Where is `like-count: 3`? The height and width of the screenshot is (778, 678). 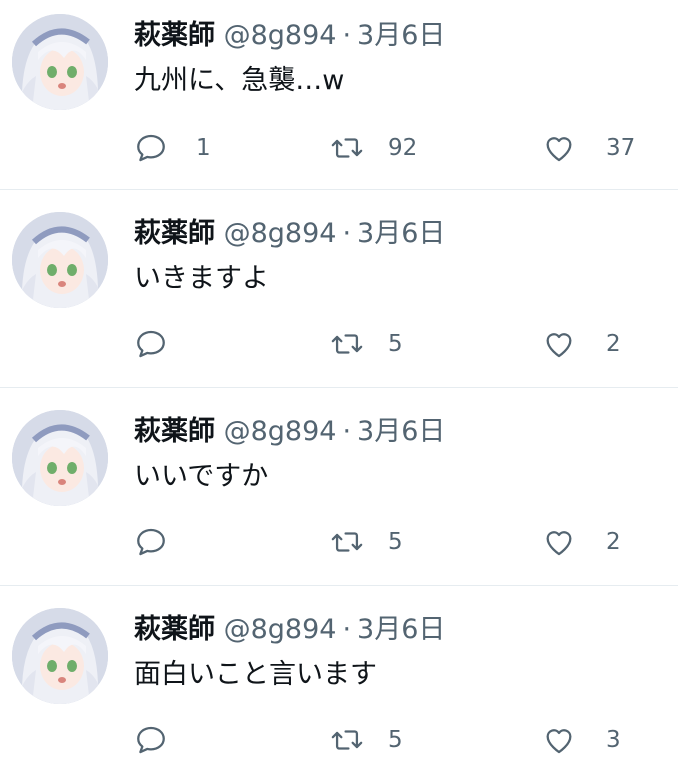
like-count: 3 is located at coordinates (613, 740).